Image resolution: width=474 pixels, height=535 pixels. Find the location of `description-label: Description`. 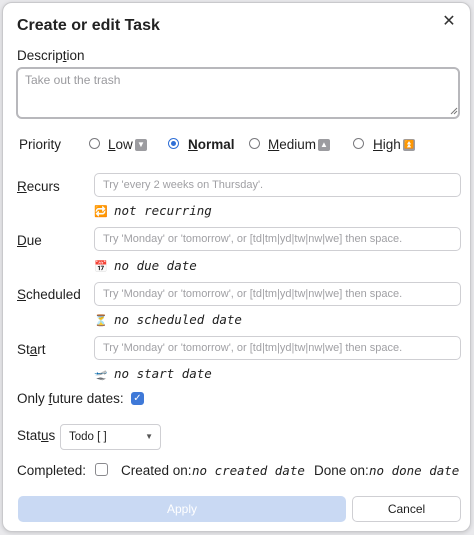

description-label: Description is located at coordinates (51, 55).